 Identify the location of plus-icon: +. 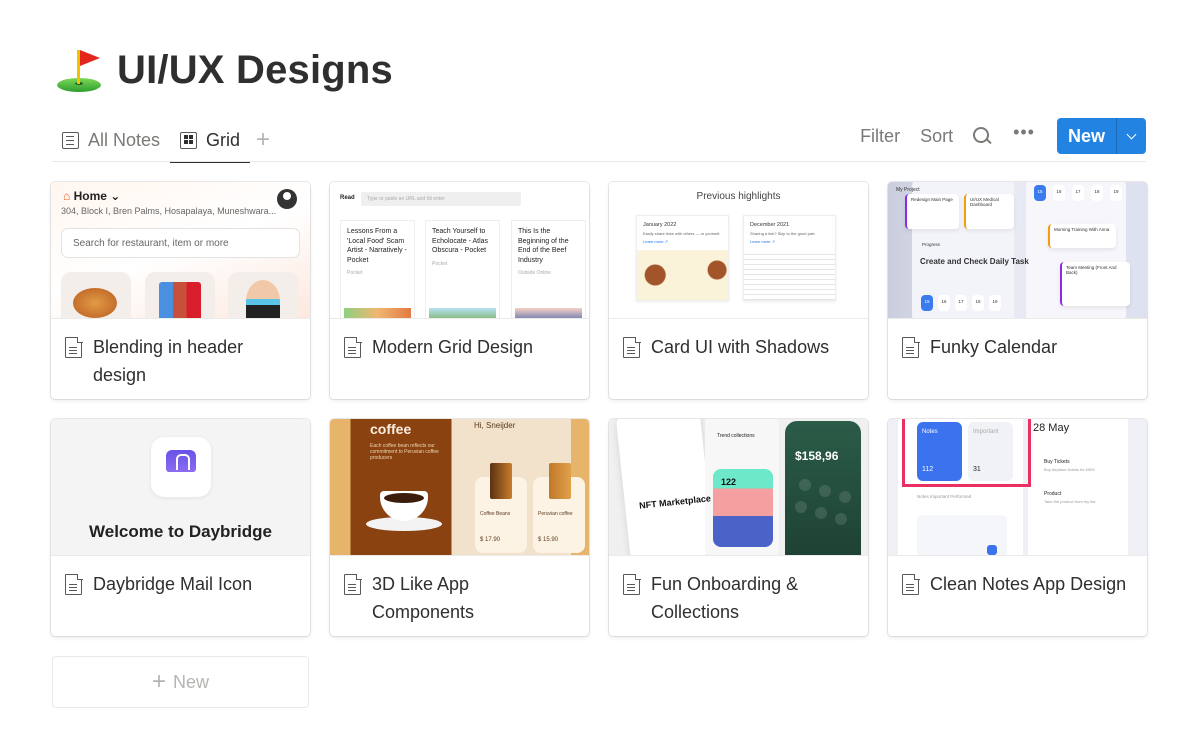
(158, 681).